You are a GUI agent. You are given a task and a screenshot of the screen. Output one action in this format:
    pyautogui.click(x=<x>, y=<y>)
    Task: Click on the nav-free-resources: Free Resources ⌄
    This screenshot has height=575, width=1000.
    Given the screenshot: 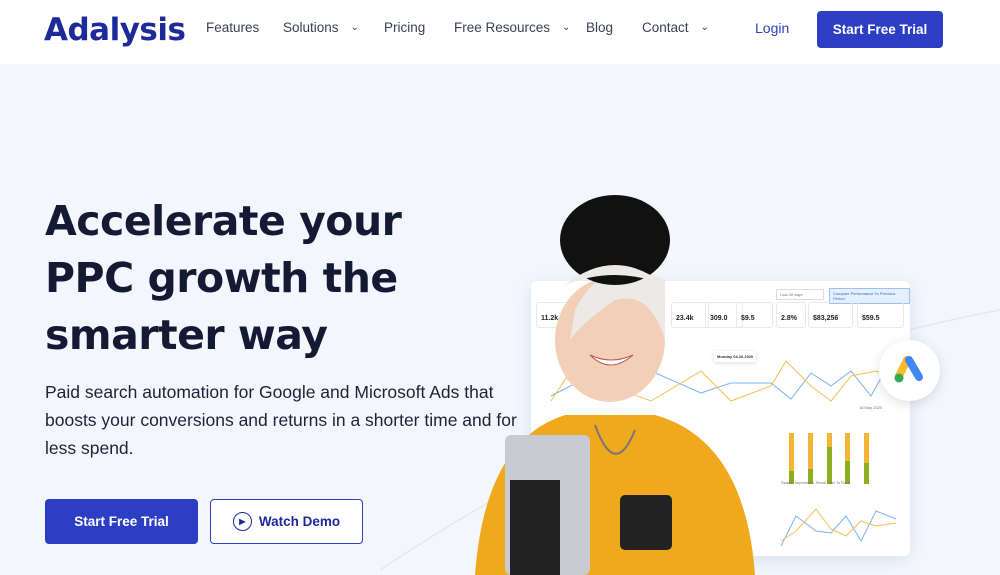 What is the action you would take?
    pyautogui.click(x=512, y=27)
    